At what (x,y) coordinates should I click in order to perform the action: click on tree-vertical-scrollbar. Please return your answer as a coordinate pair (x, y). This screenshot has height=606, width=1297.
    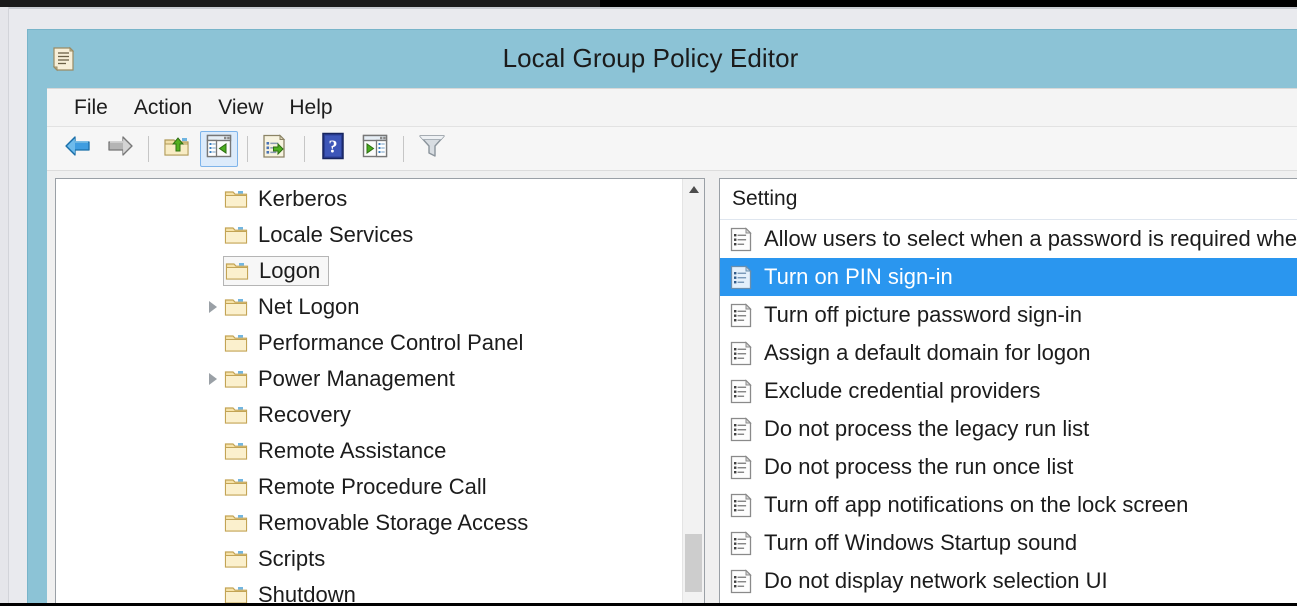
    Looking at the image, I should click on (693, 392).